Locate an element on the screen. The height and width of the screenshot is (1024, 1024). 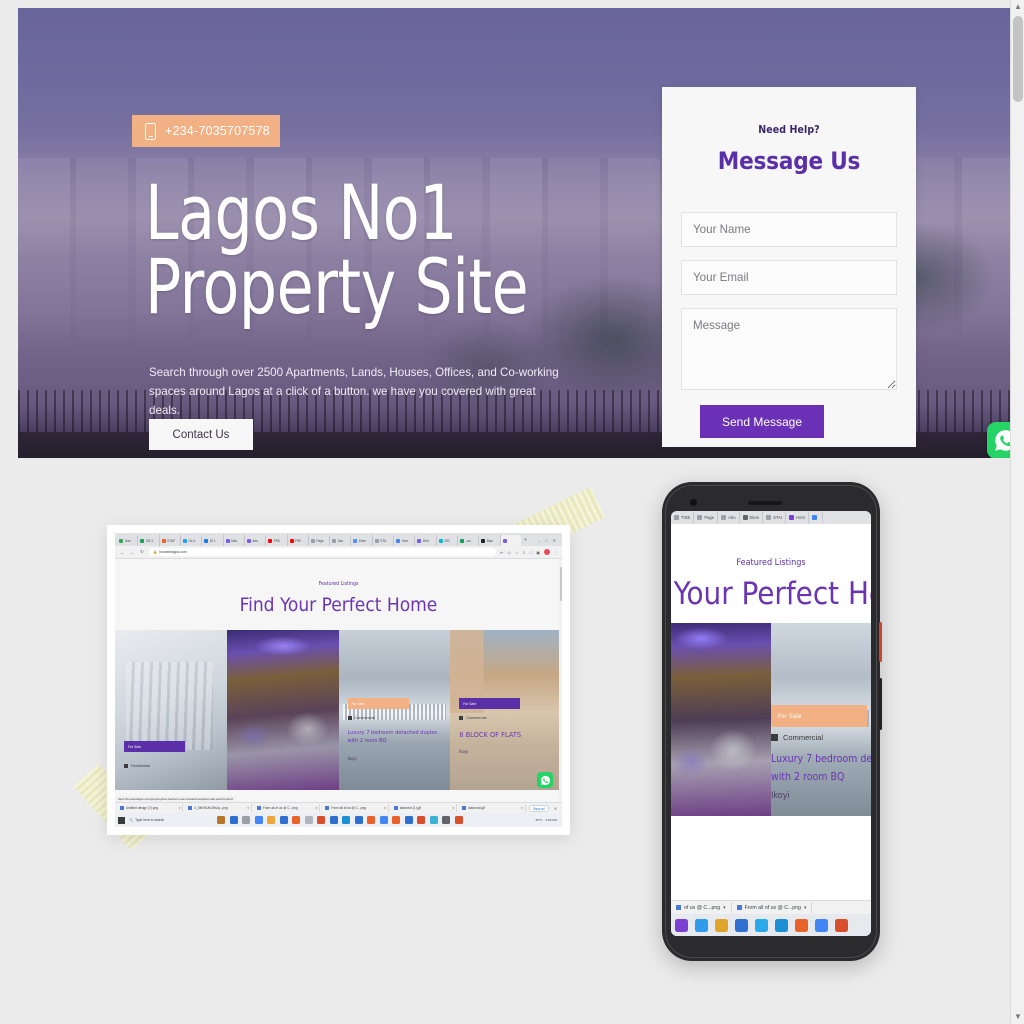
download-item: Untitled design (7).png ▾ is located at coordinates (151, 808).